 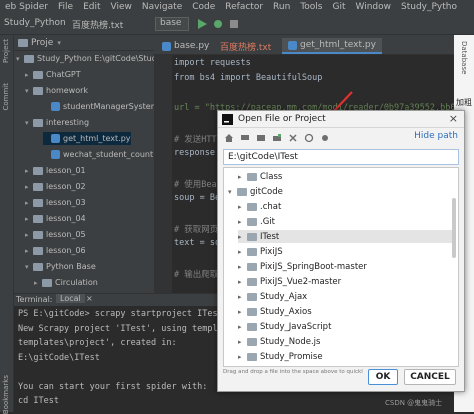 I want to click on dialog-titlebar: Open File or Project ×, so click(x=341, y=119).